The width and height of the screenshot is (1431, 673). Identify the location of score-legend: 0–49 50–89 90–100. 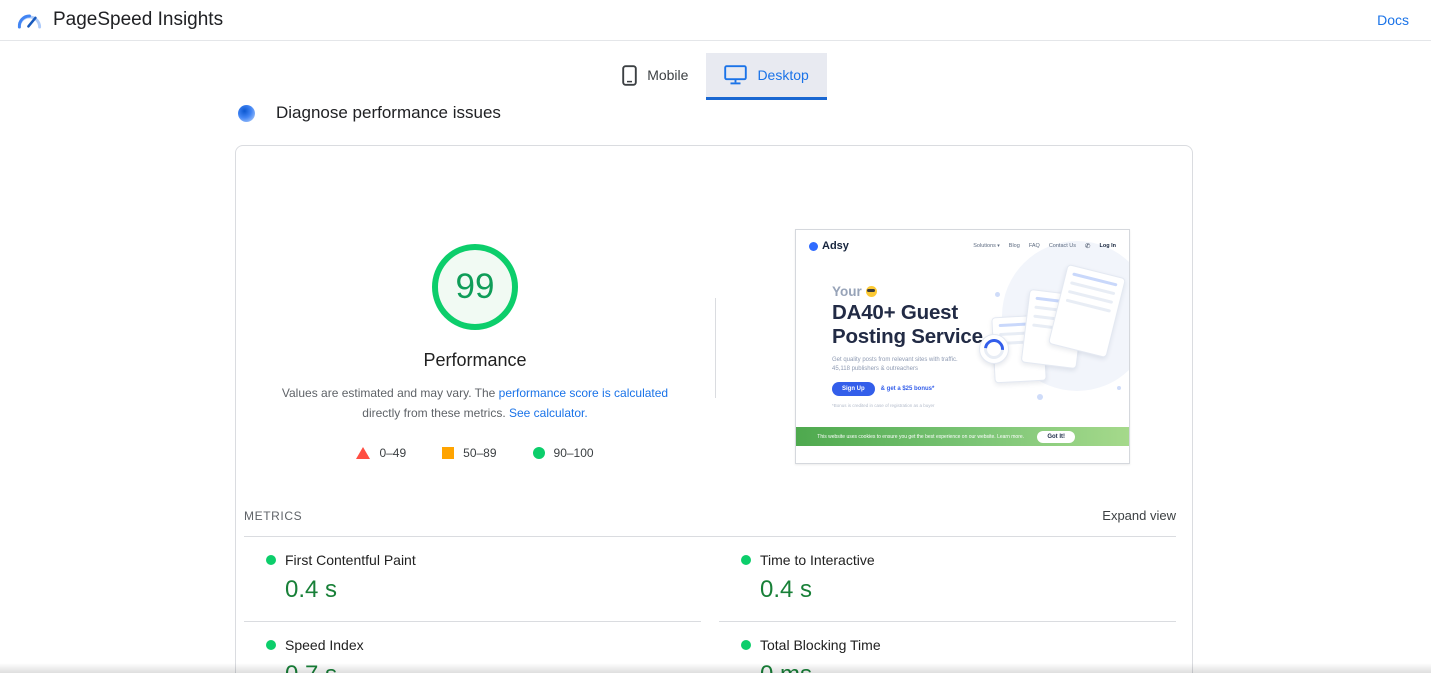
(475, 452).